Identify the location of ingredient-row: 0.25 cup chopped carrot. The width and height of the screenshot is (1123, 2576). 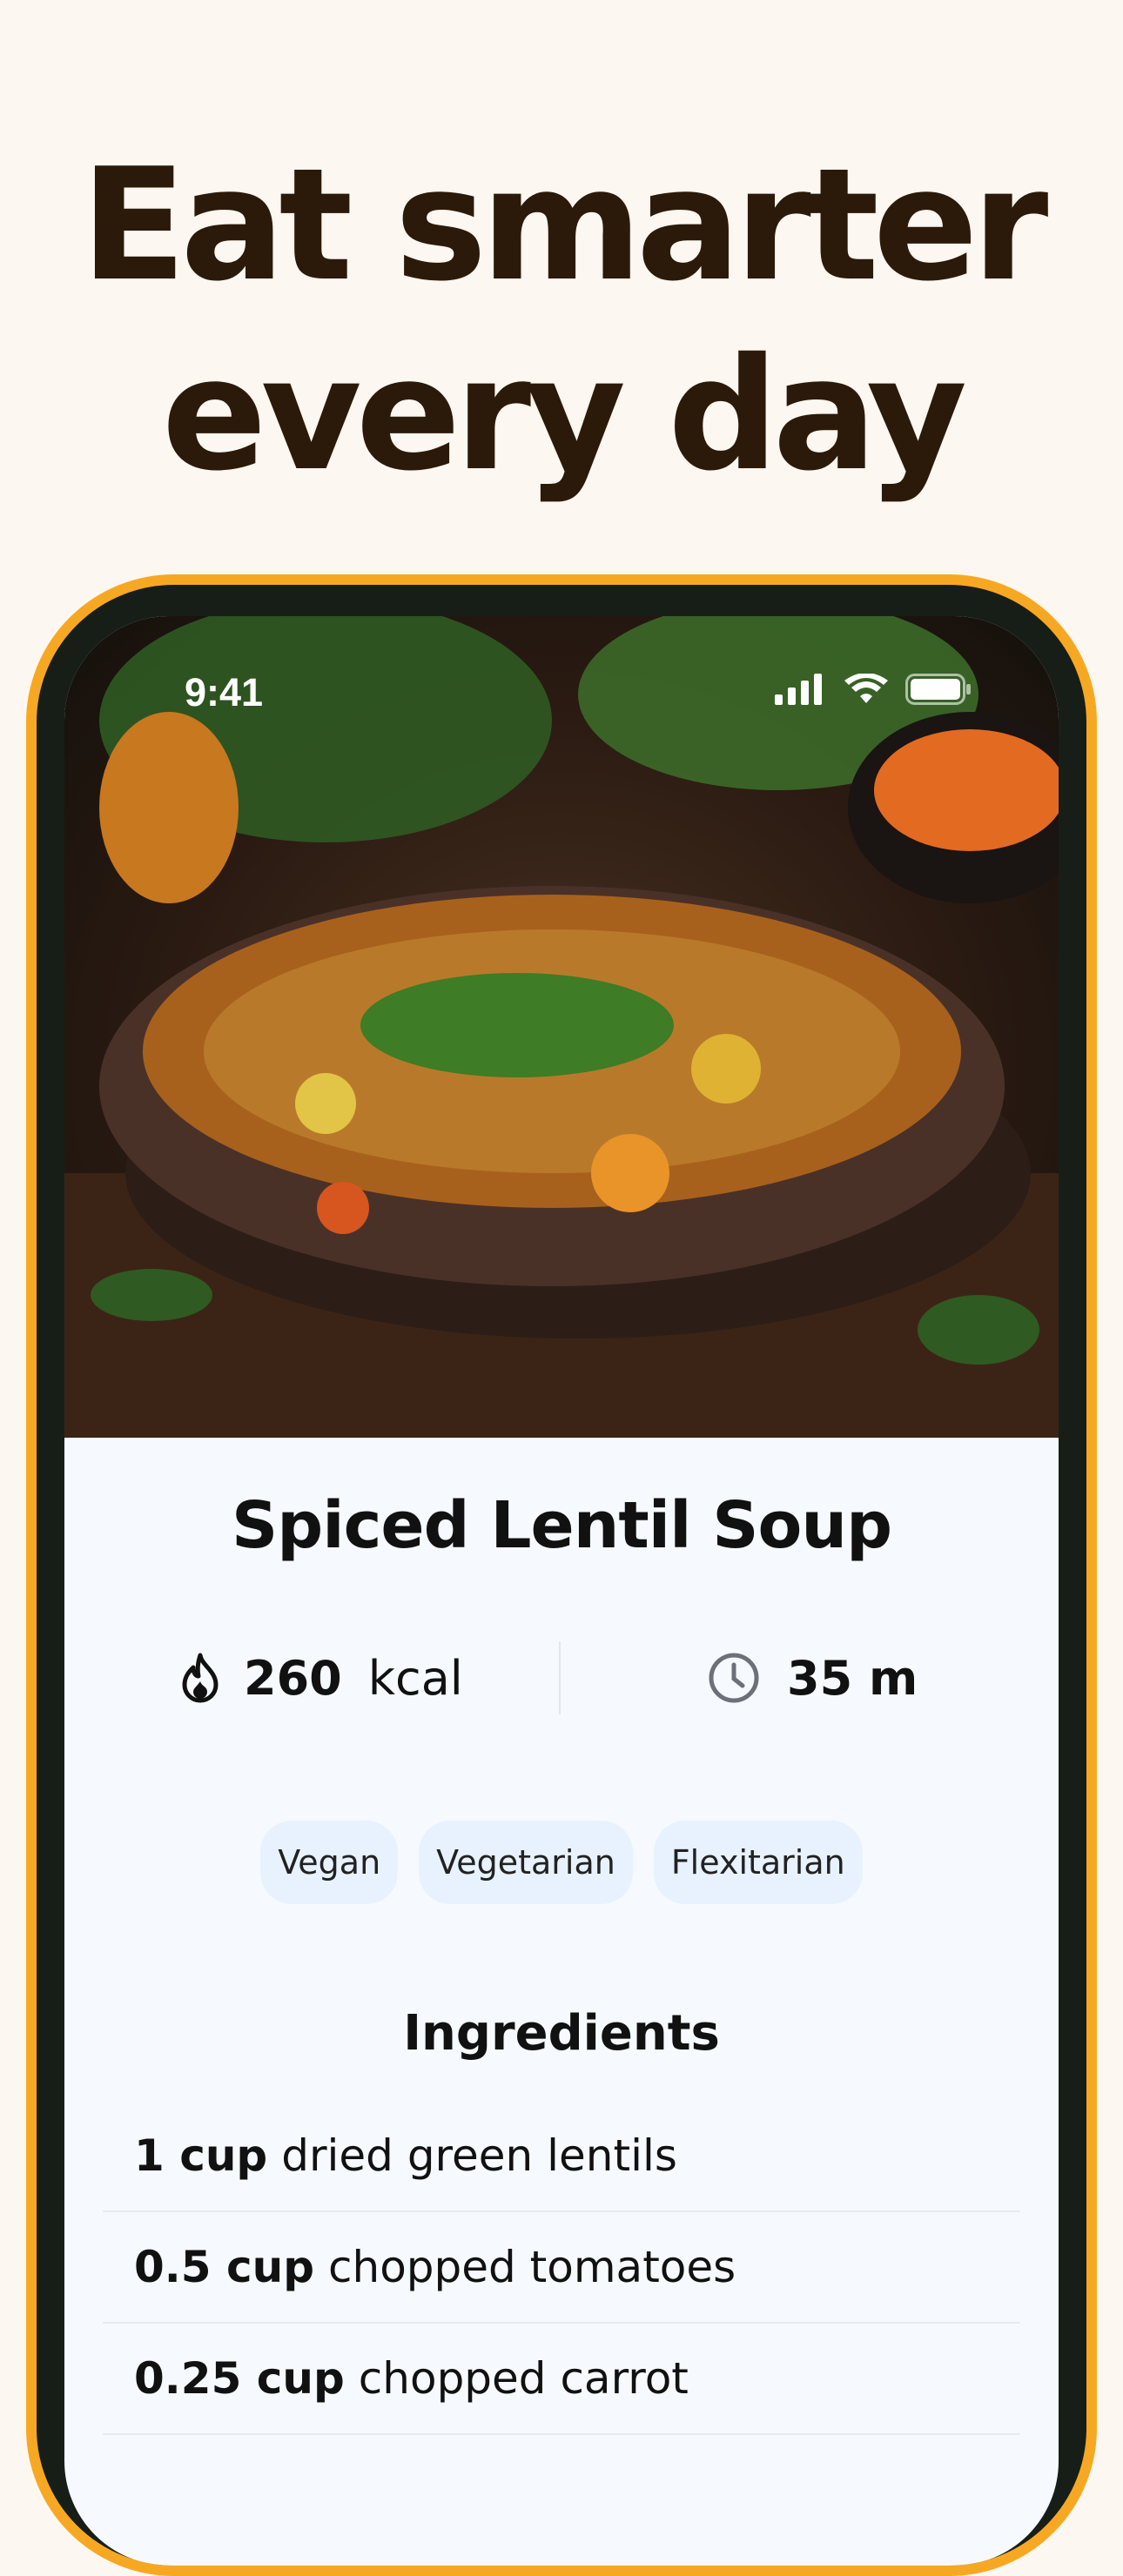
(562, 2380).